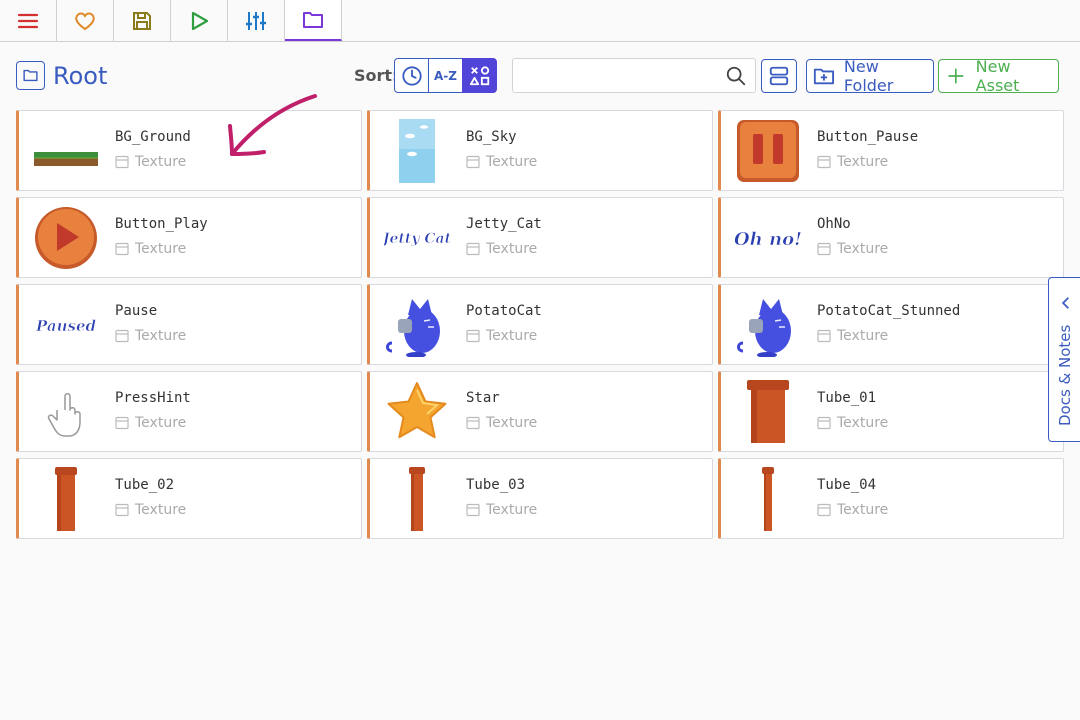 The width and height of the screenshot is (1080, 720). I want to click on view-mode-button, so click(779, 76).